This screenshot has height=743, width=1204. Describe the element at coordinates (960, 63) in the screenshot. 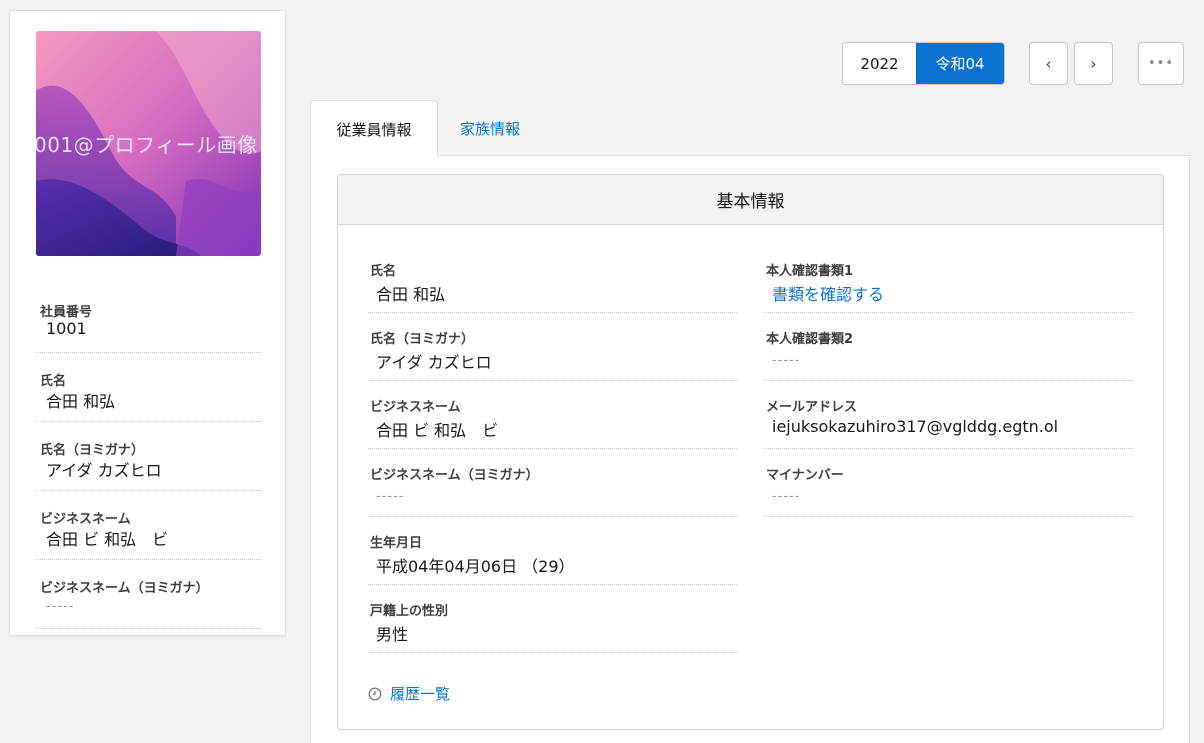

I see `japanese-year-button: 令和04` at that location.